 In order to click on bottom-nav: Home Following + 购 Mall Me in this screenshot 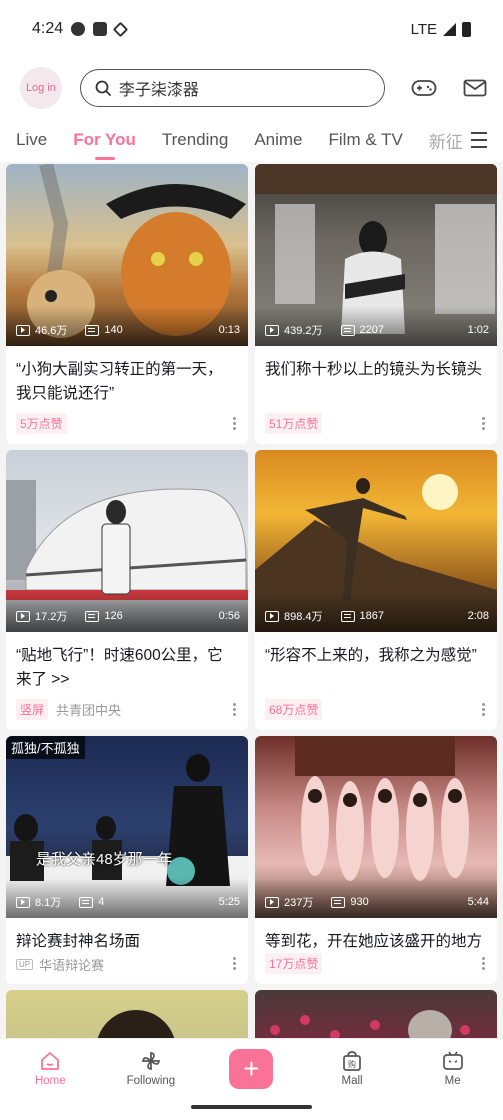, I will do `click(251, 1068)`.